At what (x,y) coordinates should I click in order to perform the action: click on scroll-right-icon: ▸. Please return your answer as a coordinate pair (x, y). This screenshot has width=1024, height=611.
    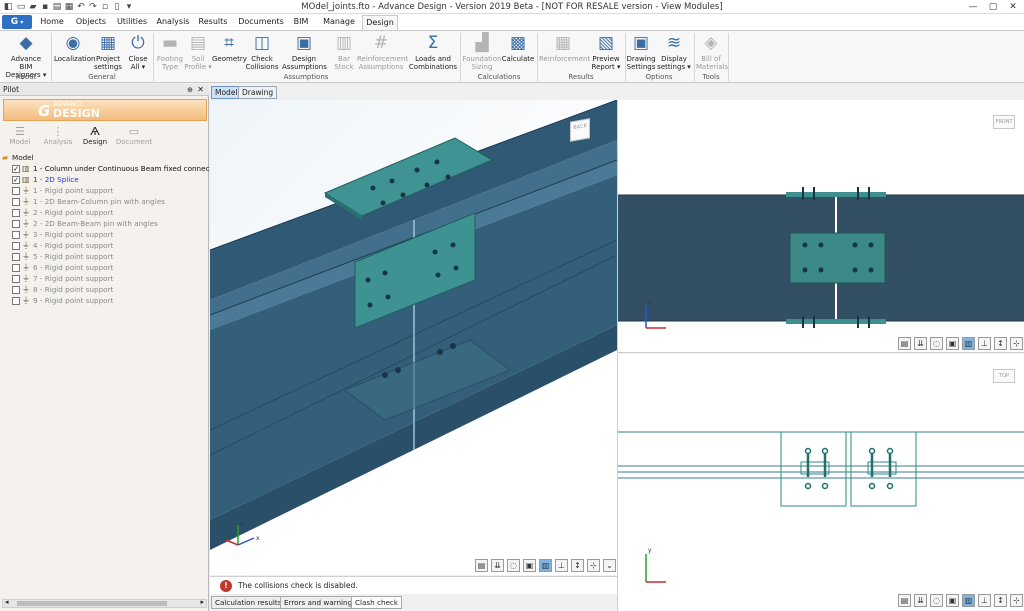
    Looking at the image, I should click on (202, 602).